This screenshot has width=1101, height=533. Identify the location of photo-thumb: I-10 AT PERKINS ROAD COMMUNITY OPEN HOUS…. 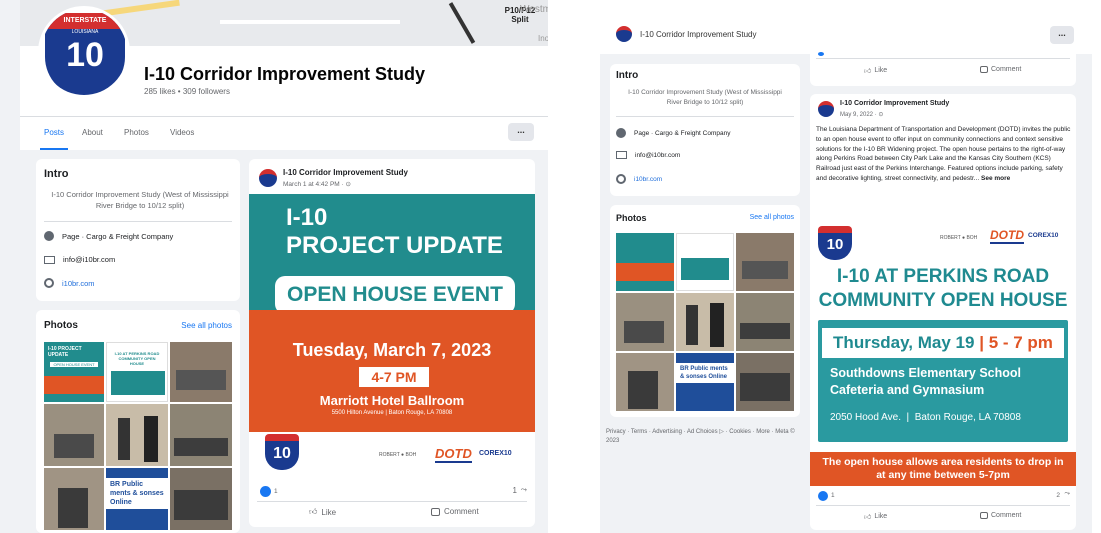
(137, 372).